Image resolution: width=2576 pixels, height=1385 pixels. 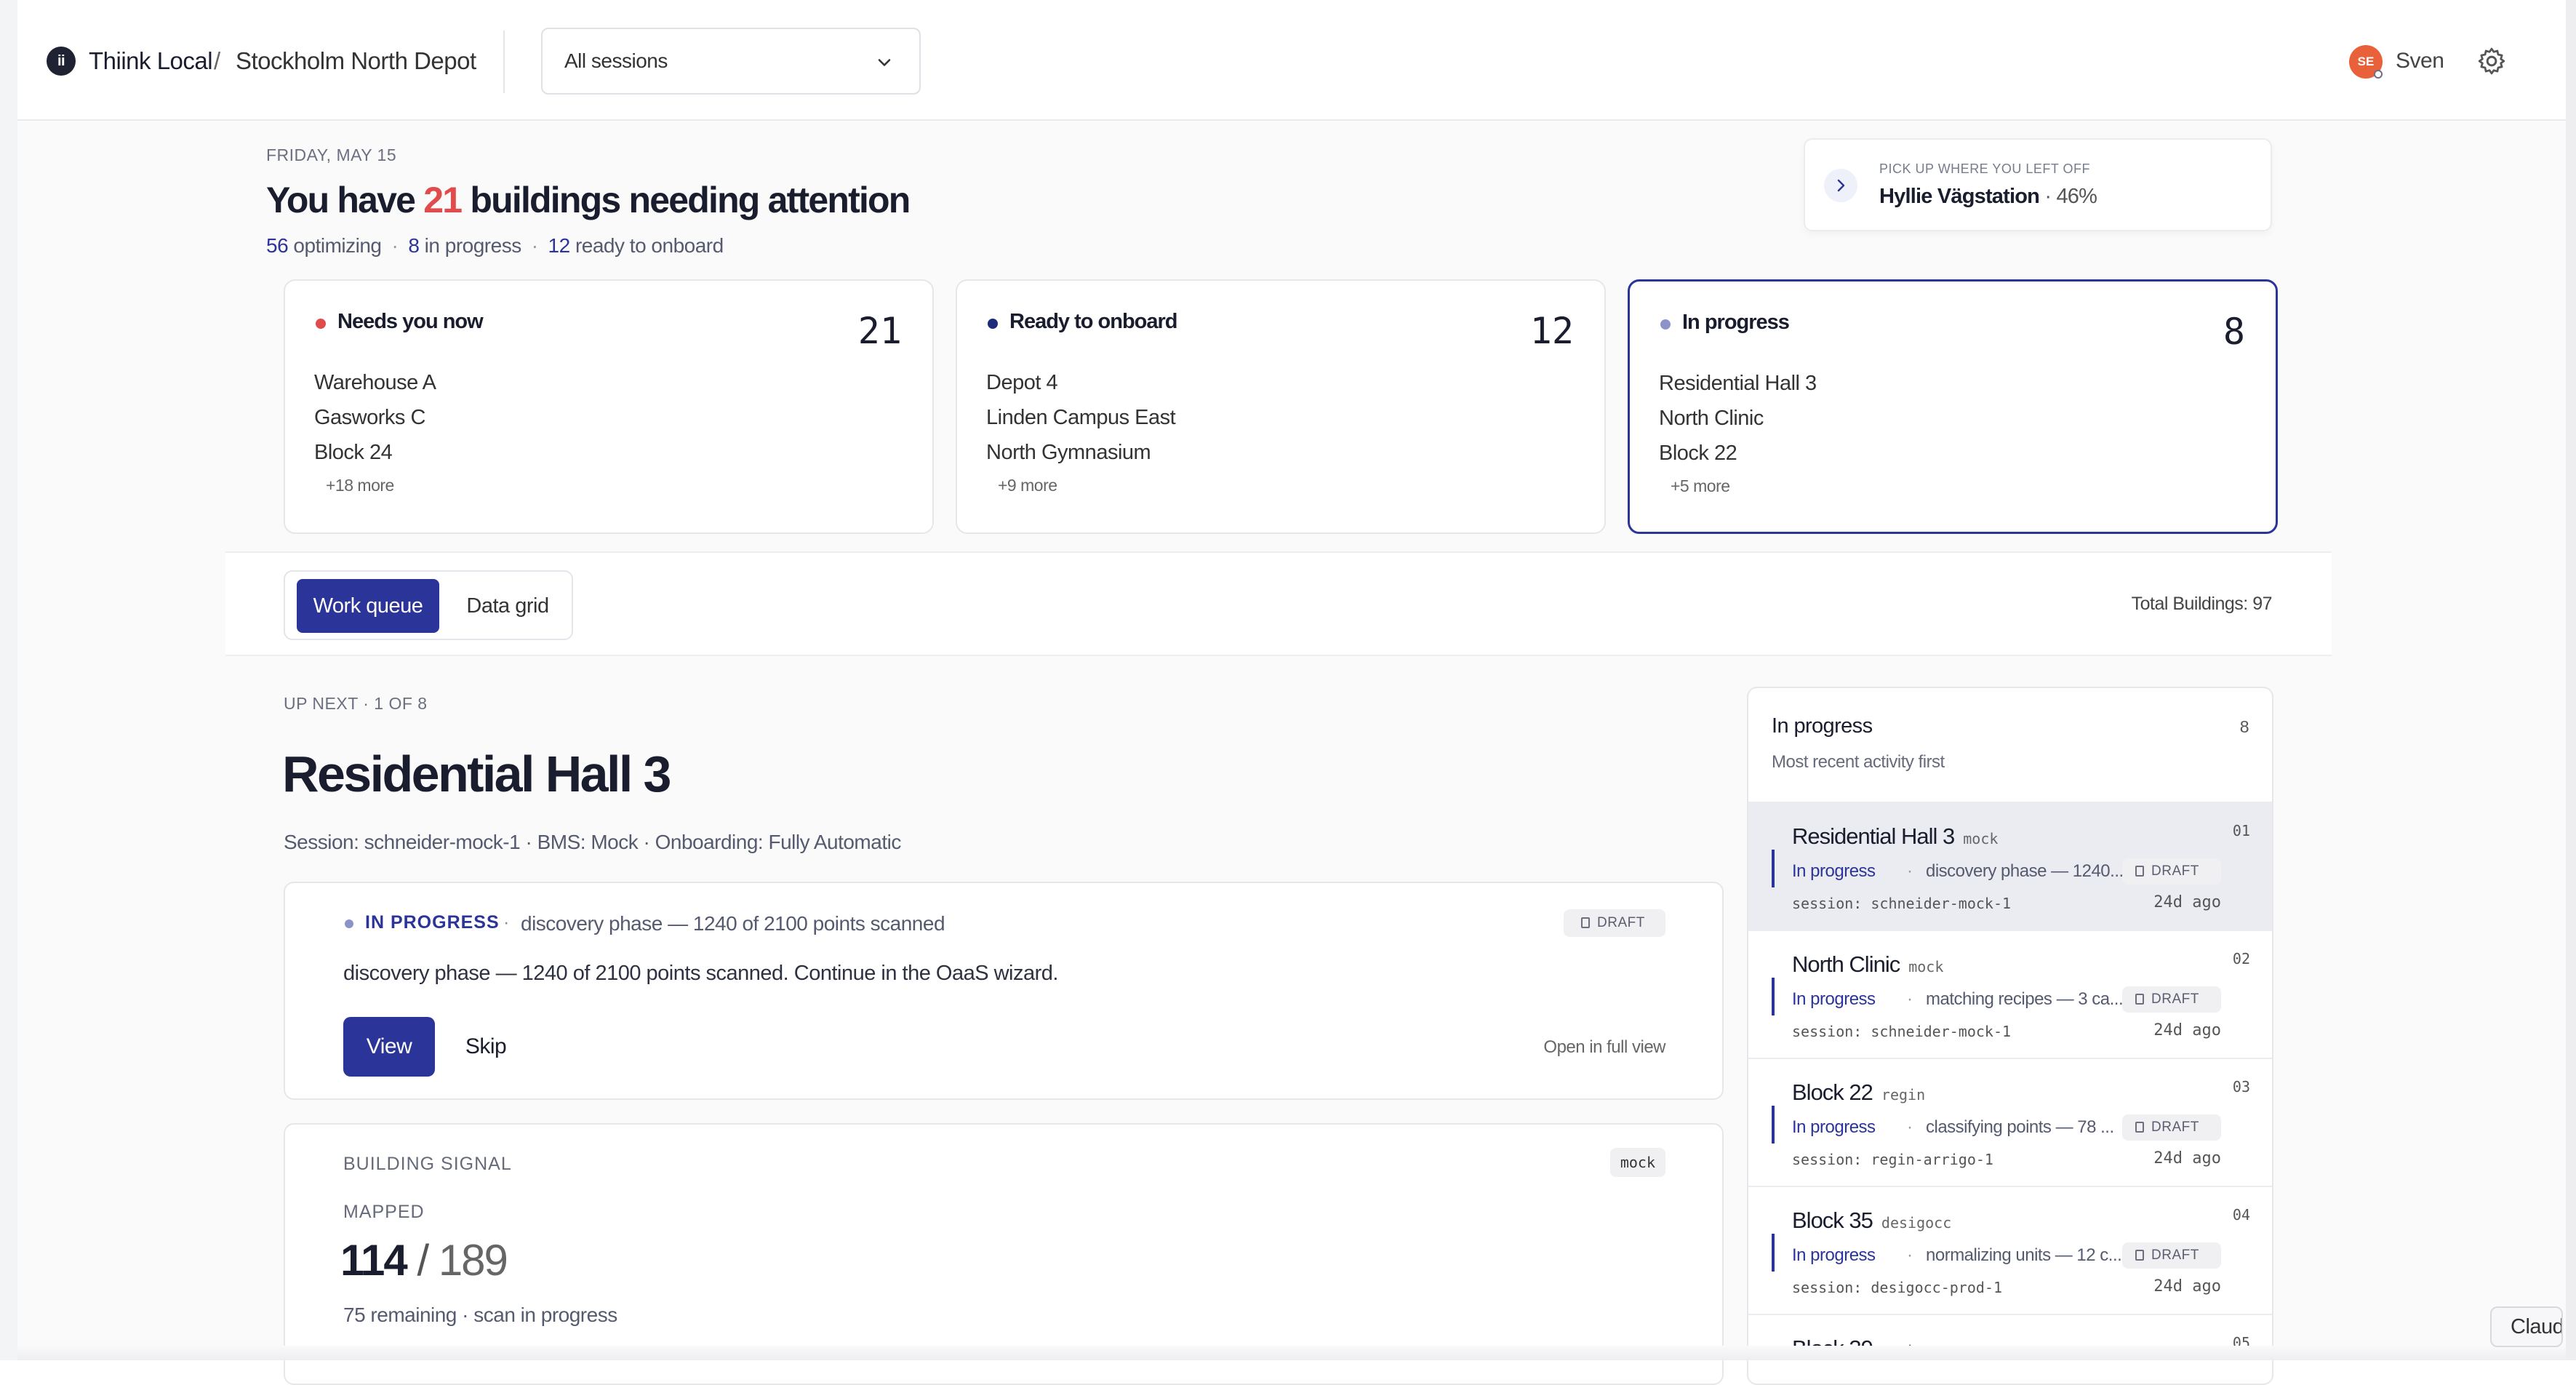 What do you see at coordinates (1700, 486) in the screenshot?
I see `card-more-link: +5 more` at bounding box center [1700, 486].